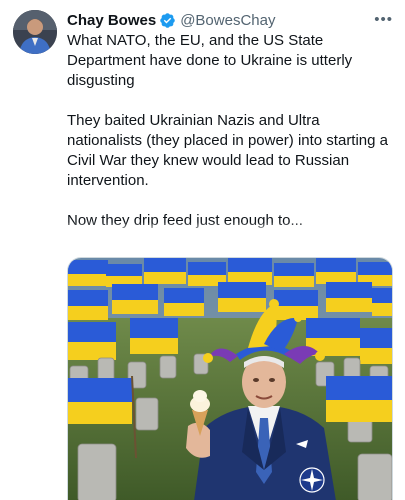  I want to click on author-name: Chay Bowes, so click(111, 20).